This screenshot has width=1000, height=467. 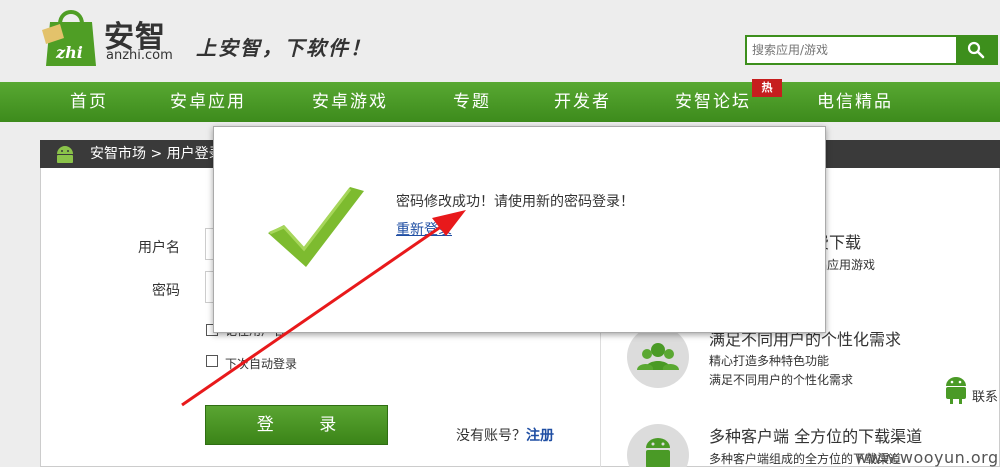 What do you see at coordinates (350, 102) in the screenshot?
I see `nav-item-android-games: 安卓游戏` at bounding box center [350, 102].